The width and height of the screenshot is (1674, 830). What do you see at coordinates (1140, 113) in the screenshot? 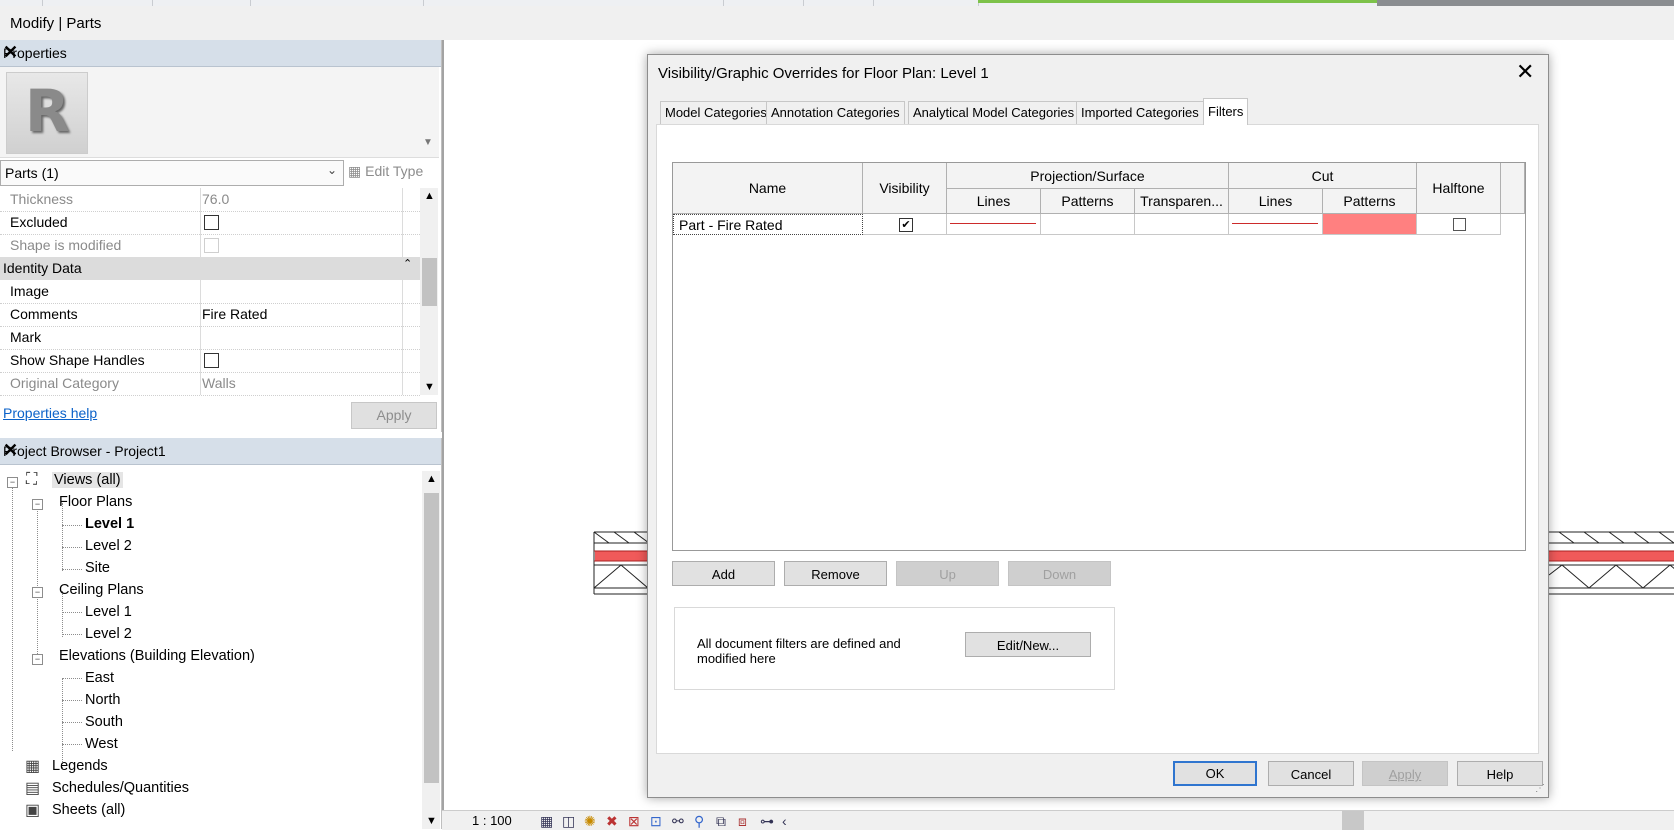
I see `tab-imported-categories: Imported Categories` at bounding box center [1140, 113].